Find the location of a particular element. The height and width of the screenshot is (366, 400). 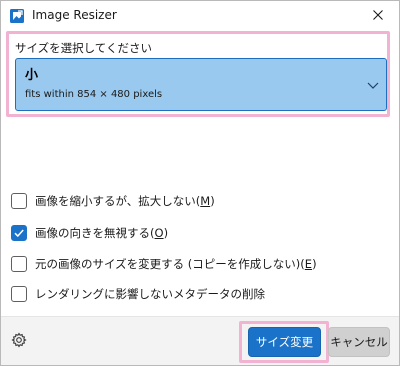

size-selected-description: fits within 854 × 480 pixels is located at coordinates (94, 94).